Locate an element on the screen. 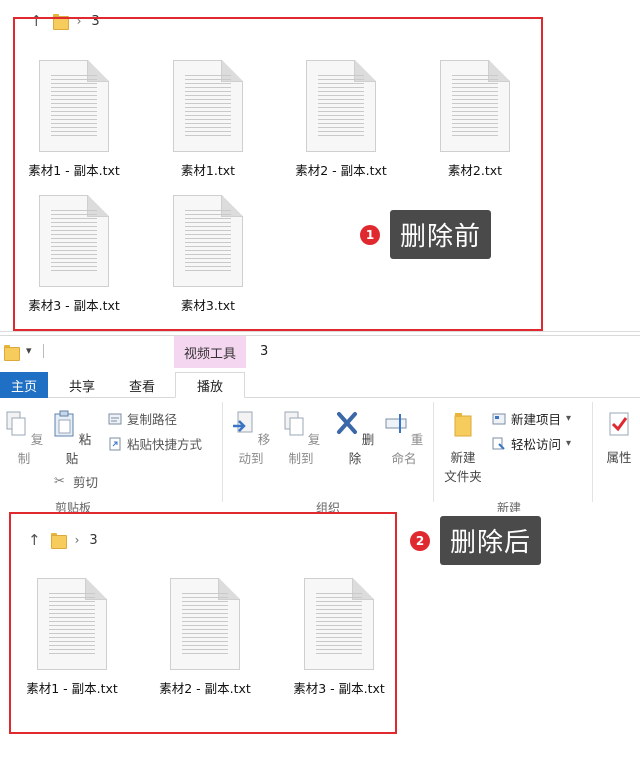  callout-label: 删除前 is located at coordinates (441, 234).